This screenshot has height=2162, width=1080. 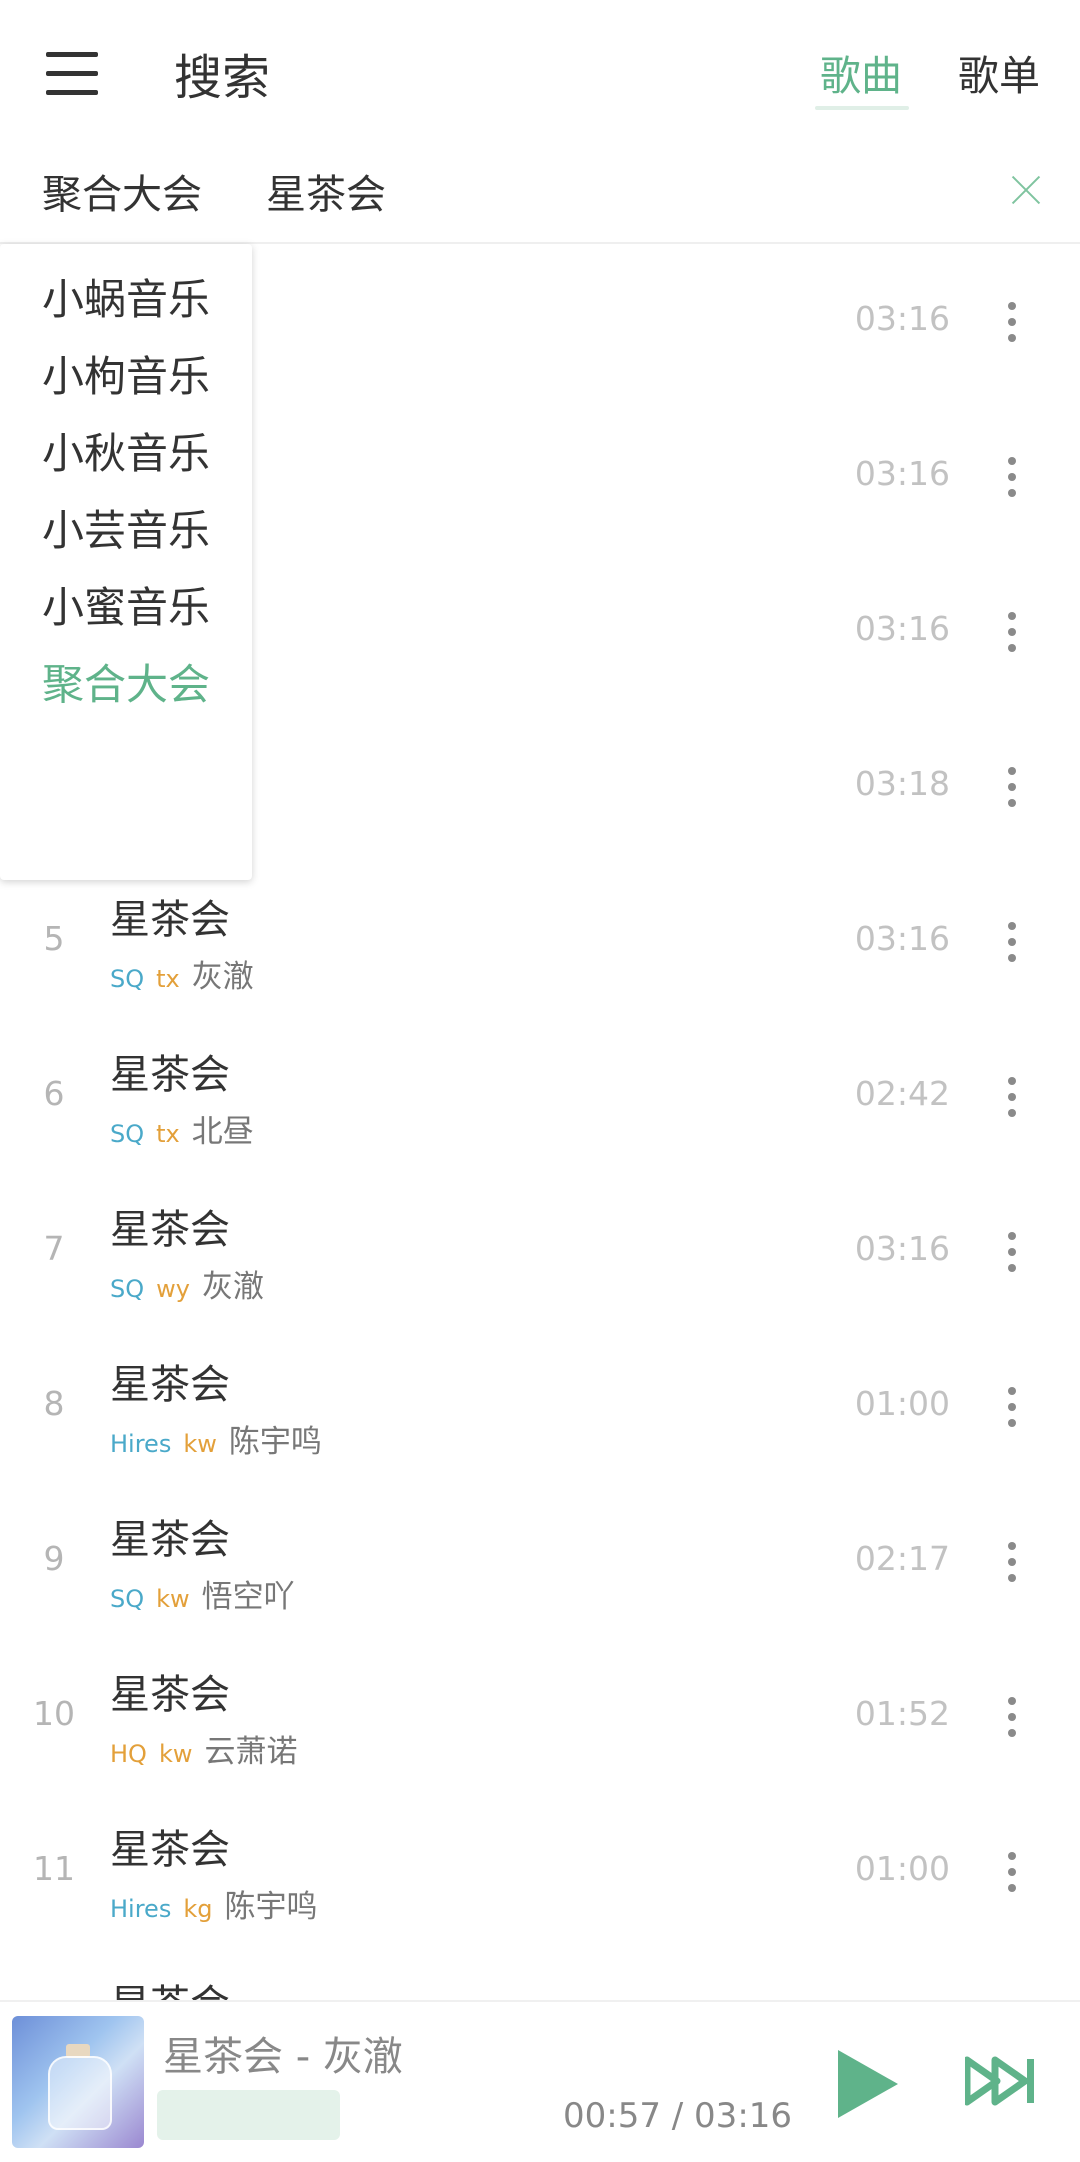 I want to click on dropdown-item-xiaogou: 小枸音乐, so click(x=126, y=373).